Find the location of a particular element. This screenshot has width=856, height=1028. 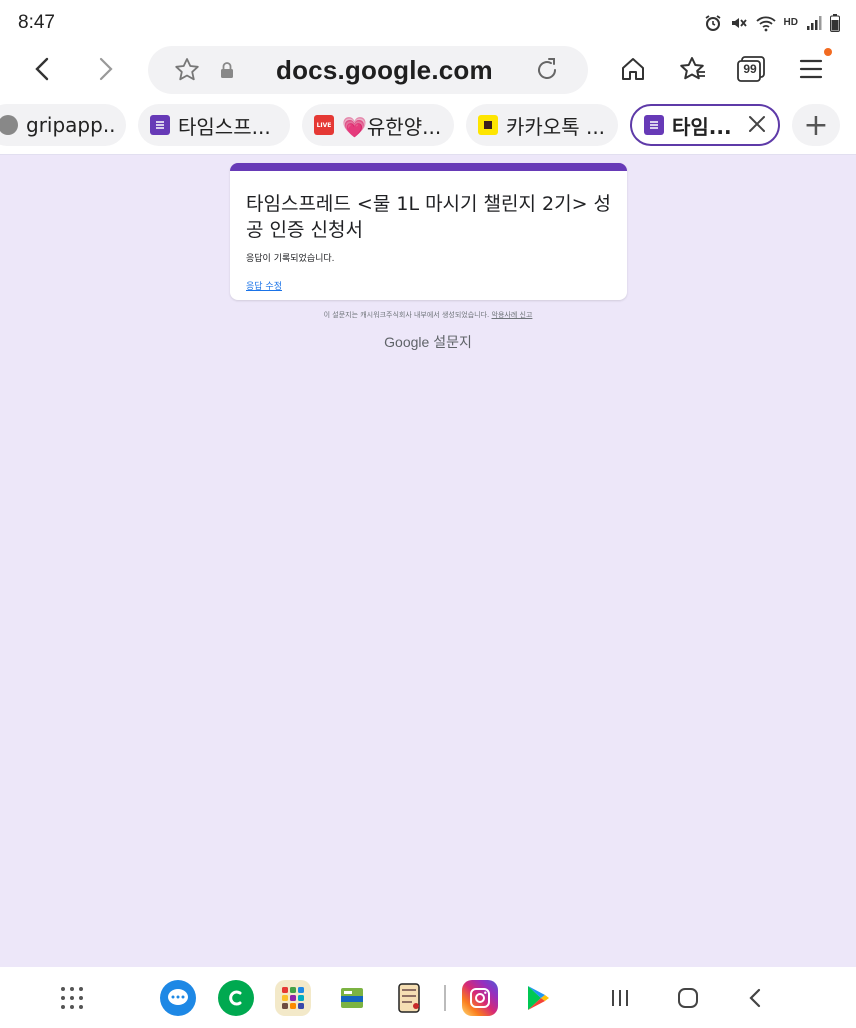

mute-icon is located at coordinates (739, 23).